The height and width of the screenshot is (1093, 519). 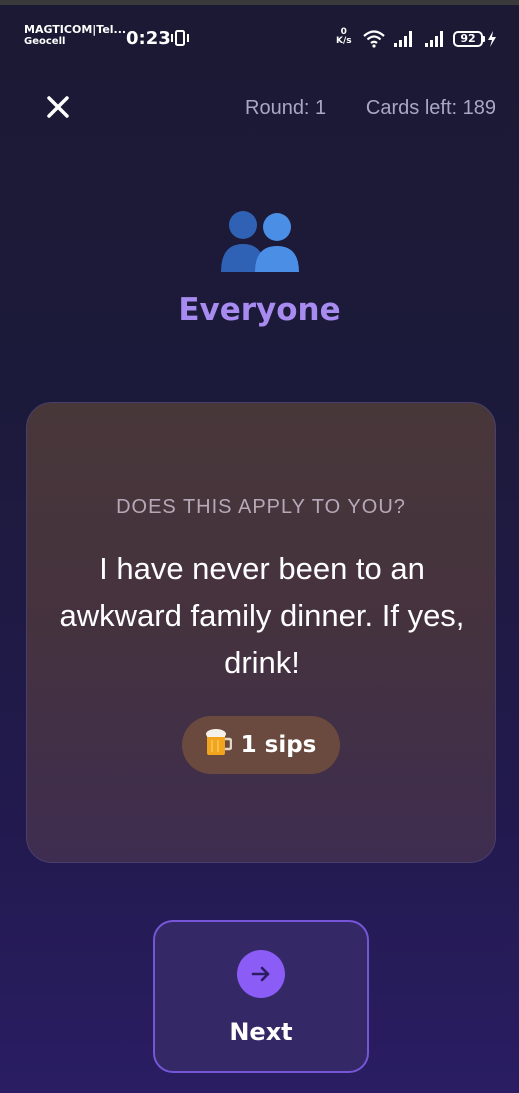 What do you see at coordinates (374, 41) in the screenshot?
I see `wifi-icon` at bounding box center [374, 41].